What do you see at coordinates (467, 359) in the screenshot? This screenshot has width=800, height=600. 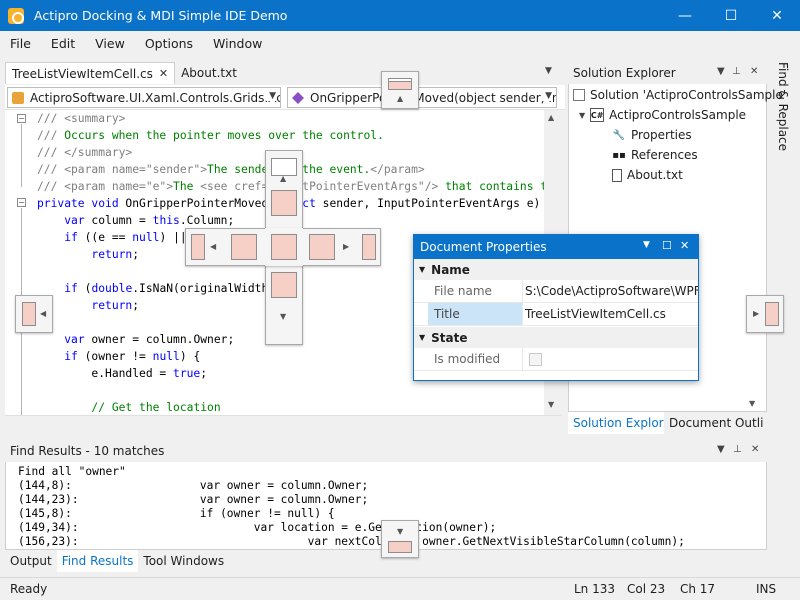 I see `property-name: Is modified` at bounding box center [467, 359].